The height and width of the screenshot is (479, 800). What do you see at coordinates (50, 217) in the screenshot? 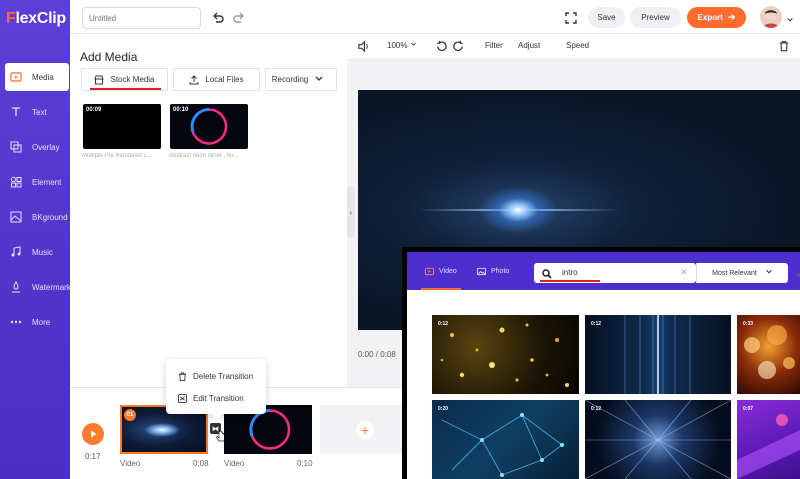
I see `sidebar-item-label: BKground` at bounding box center [50, 217].